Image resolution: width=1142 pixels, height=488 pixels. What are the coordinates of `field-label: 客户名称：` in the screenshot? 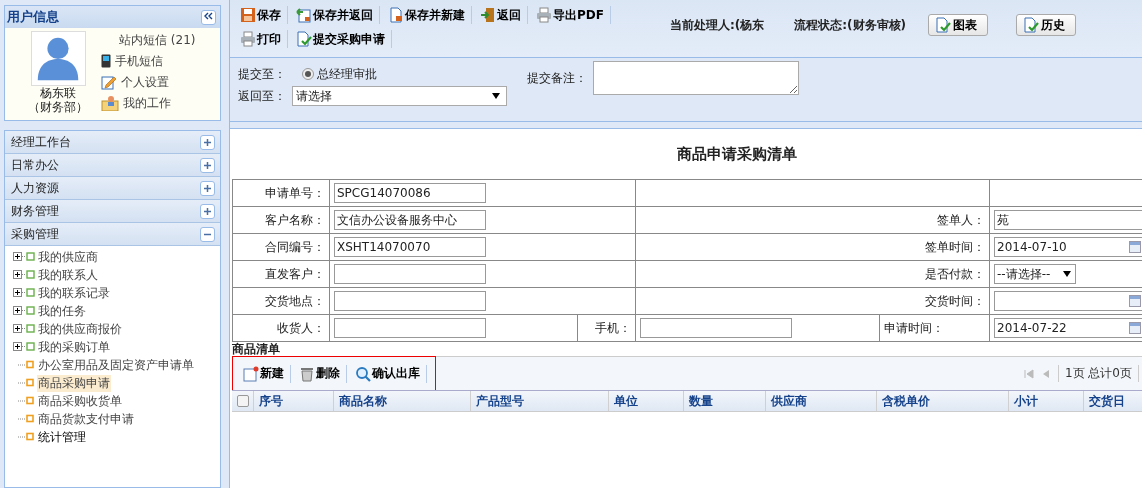 It's located at (295, 219).